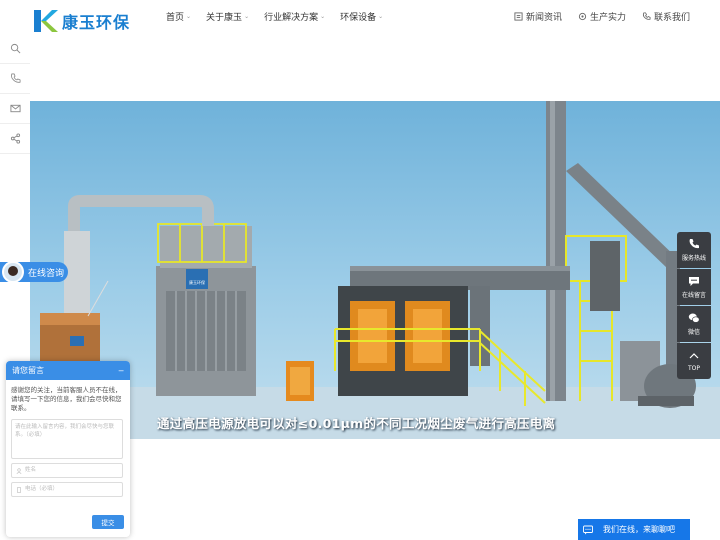 Image resolution: width=720 pixels, height=540 pixels. I want to click on nav-item-home: 首页 ⌄, so click(178, 16).